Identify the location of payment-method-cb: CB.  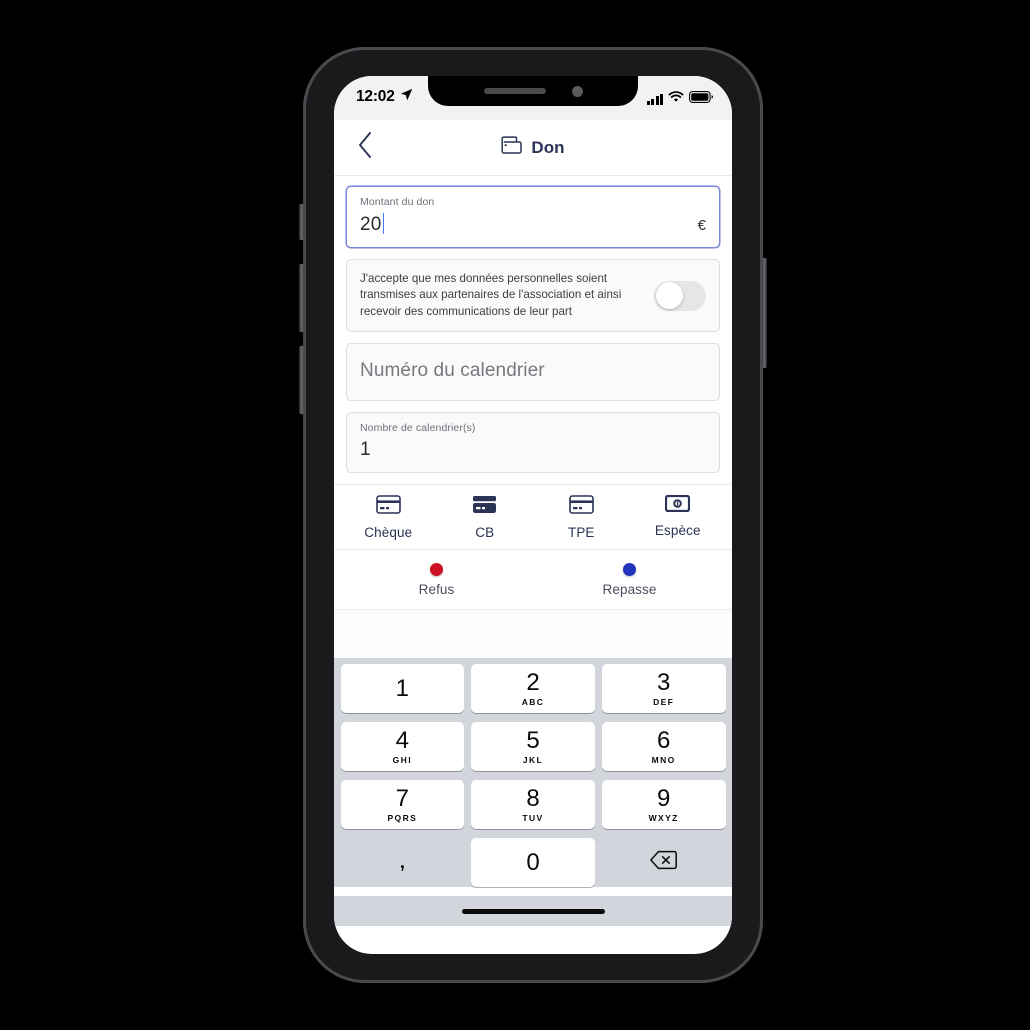
(485, 517).